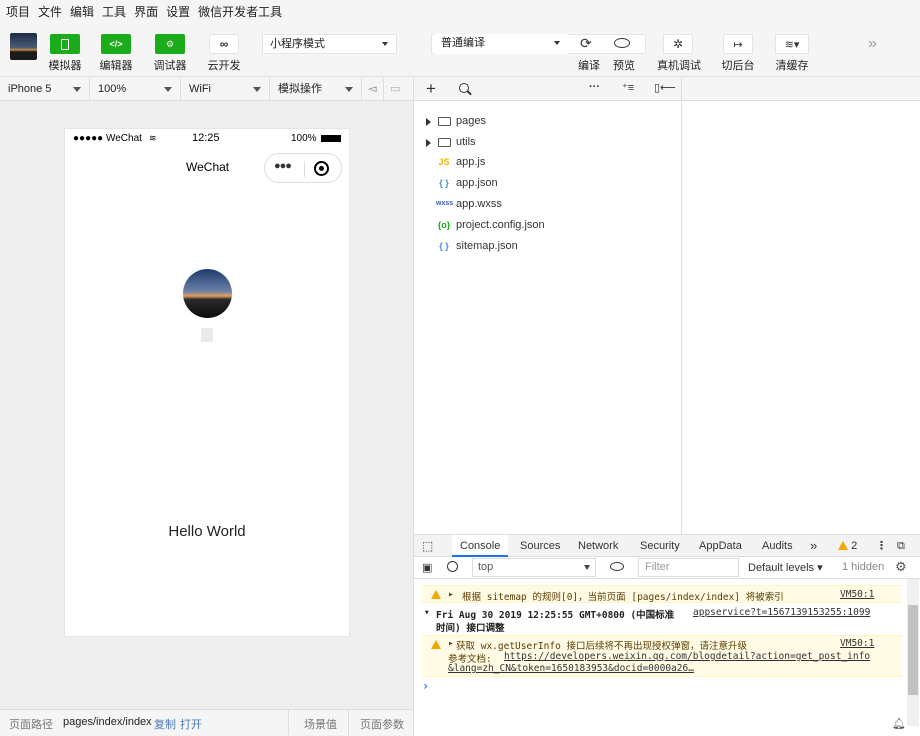  What do you see at coordinates (444, 183) in the screenshot?
I see `json-file-icon: { }` at bounding box center [444, 183].